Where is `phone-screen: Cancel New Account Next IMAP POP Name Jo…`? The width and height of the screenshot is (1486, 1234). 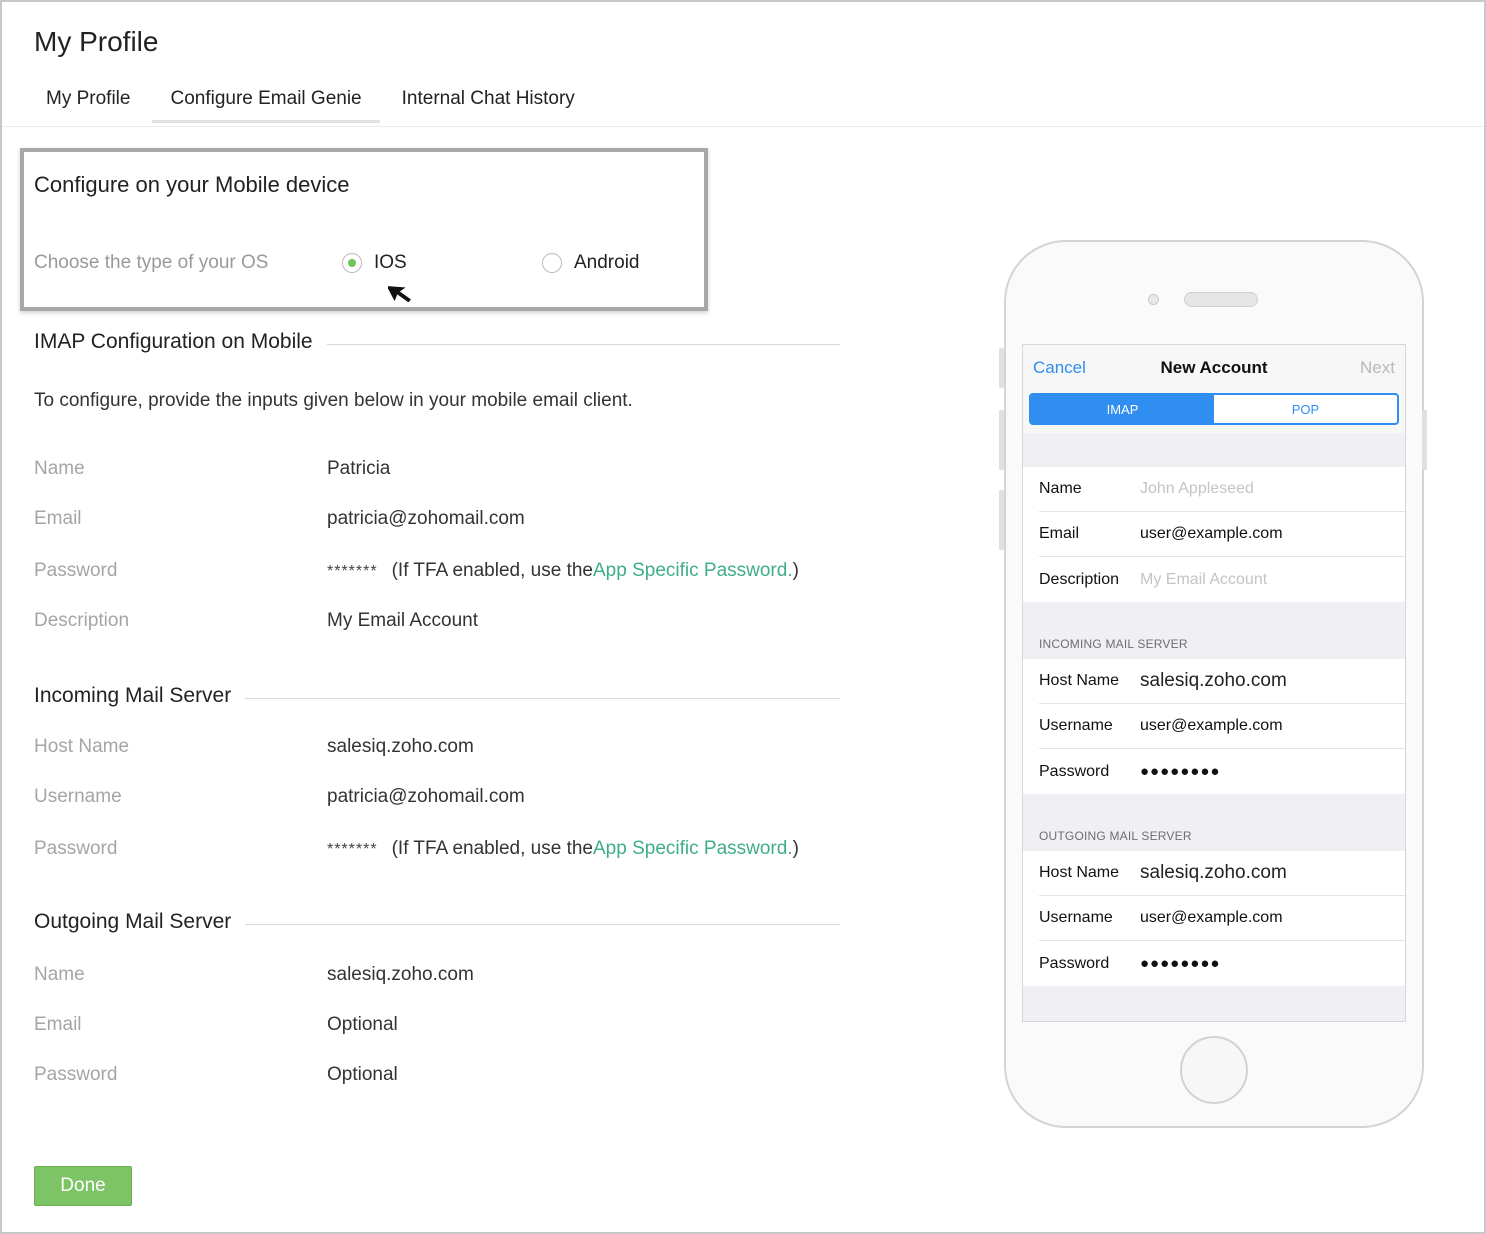
phone-screen: Cancel New Account Next IMAP POP Name Jo… is located at coordinates (1214, 683).